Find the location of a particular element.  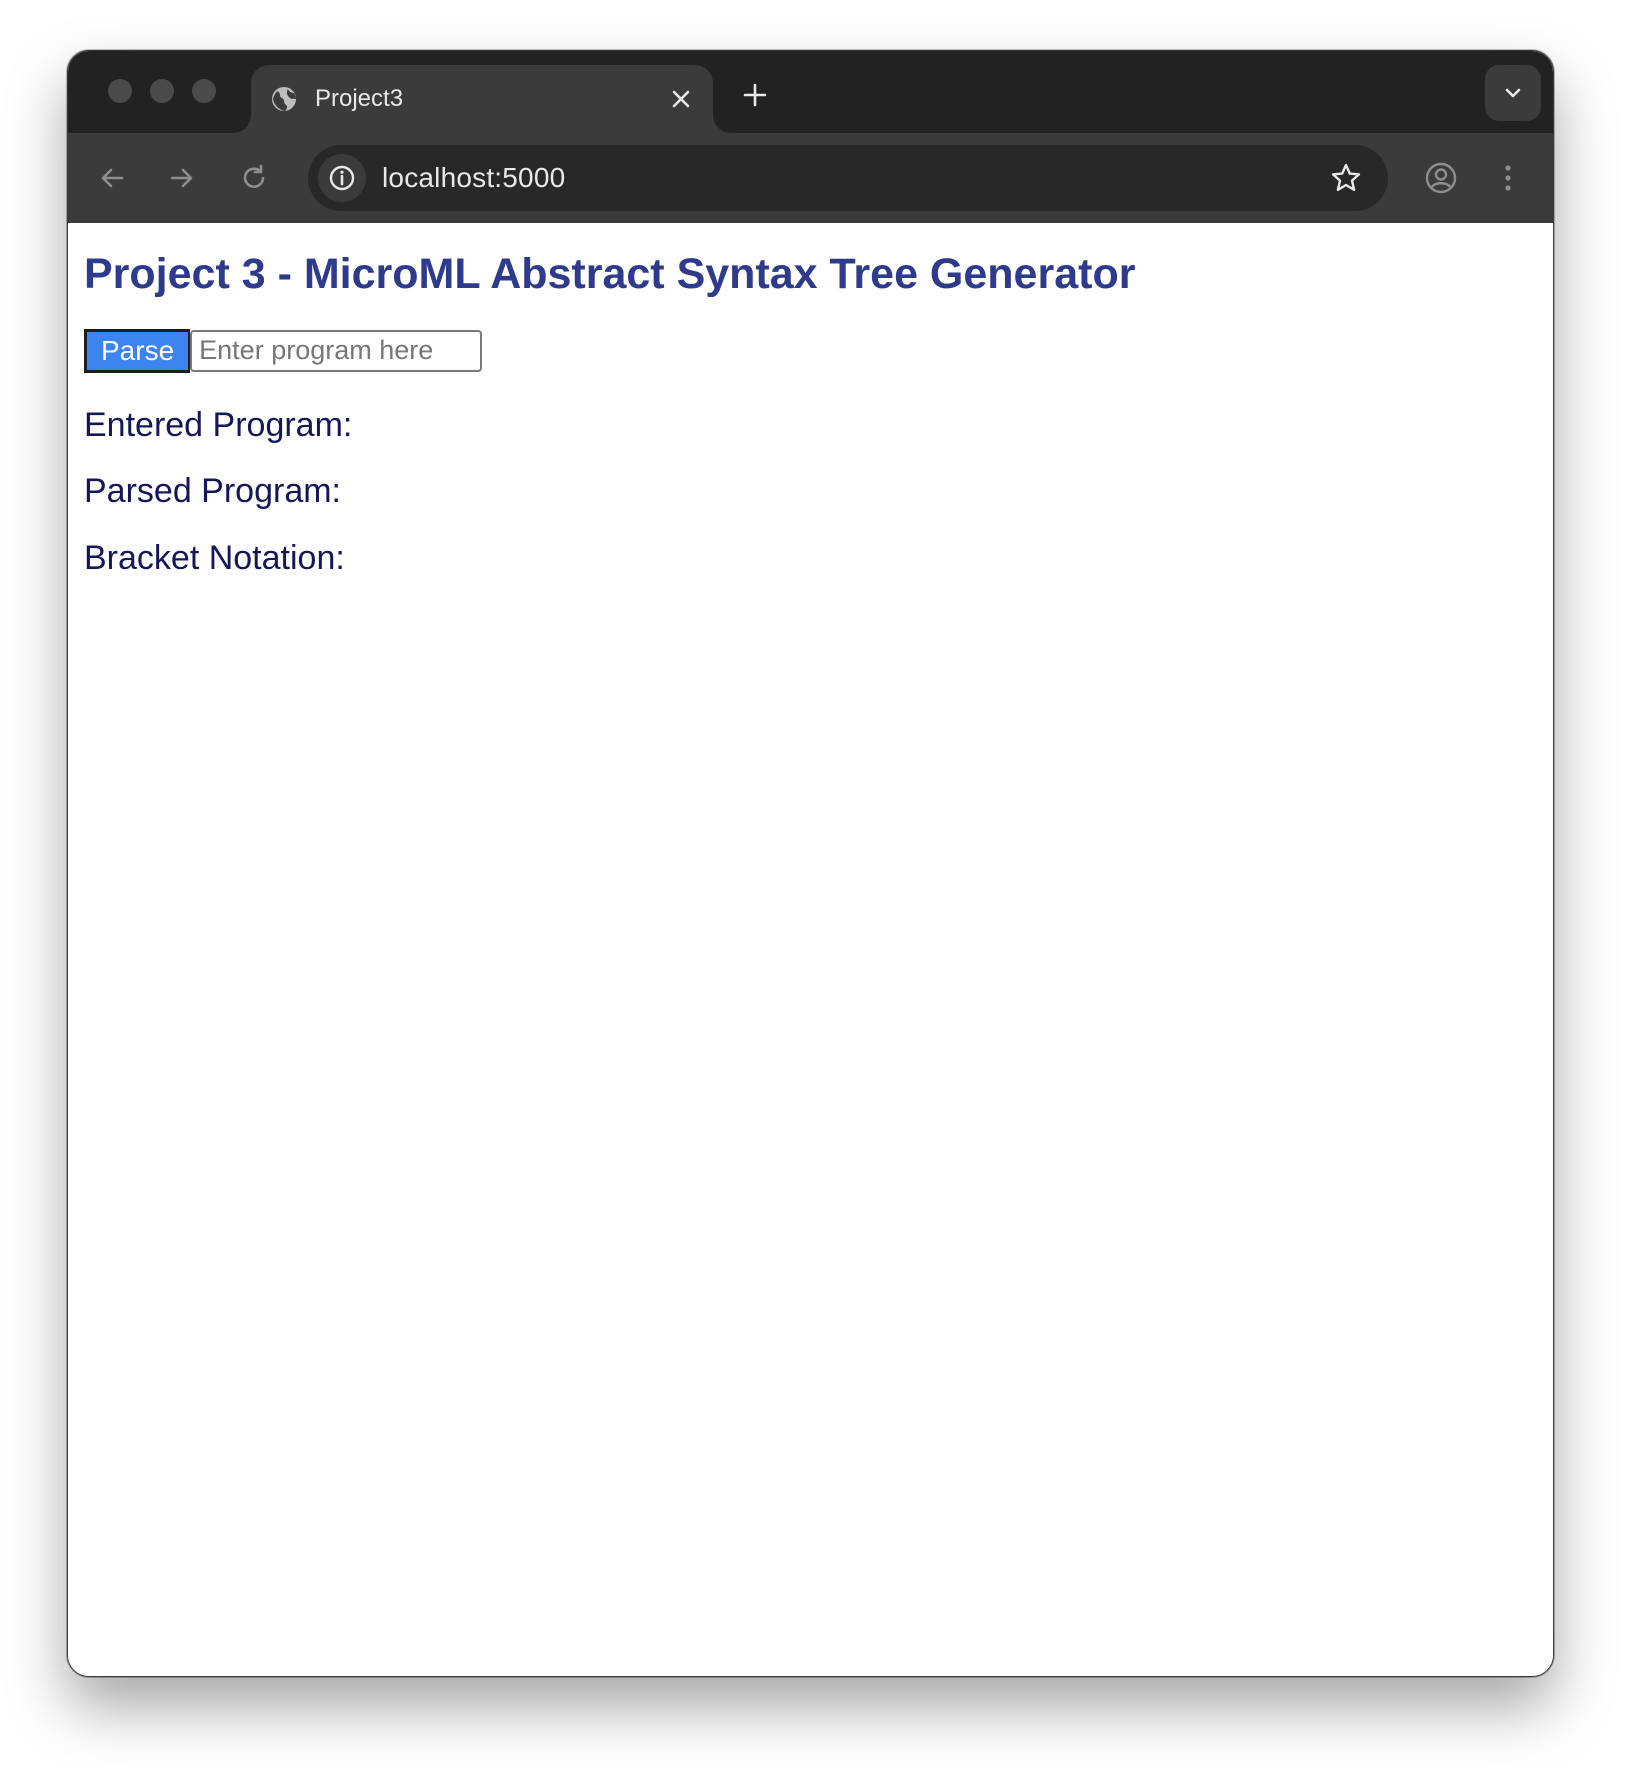

tab-strip: Project3 is located at coordinates (810, 92).